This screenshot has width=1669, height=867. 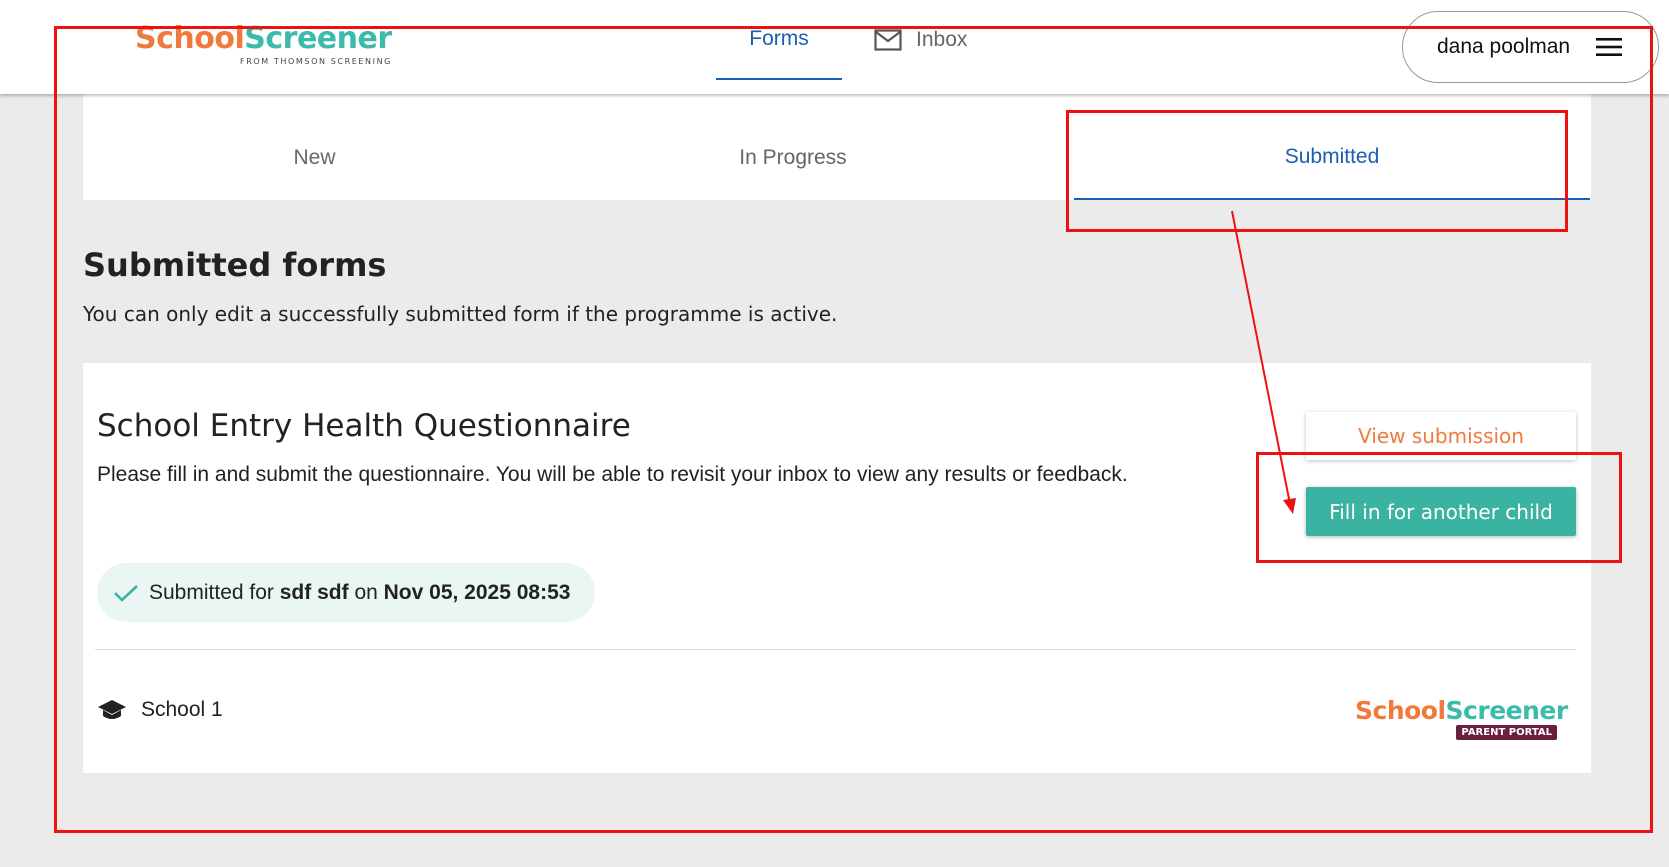 I want to click on school-info: School 1, so click(x=160, y=710).